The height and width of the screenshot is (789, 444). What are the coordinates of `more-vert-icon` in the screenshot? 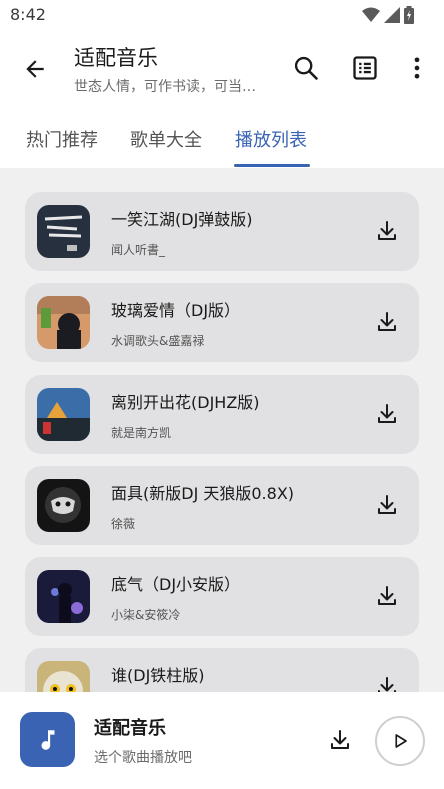 It's located at (417, 68).